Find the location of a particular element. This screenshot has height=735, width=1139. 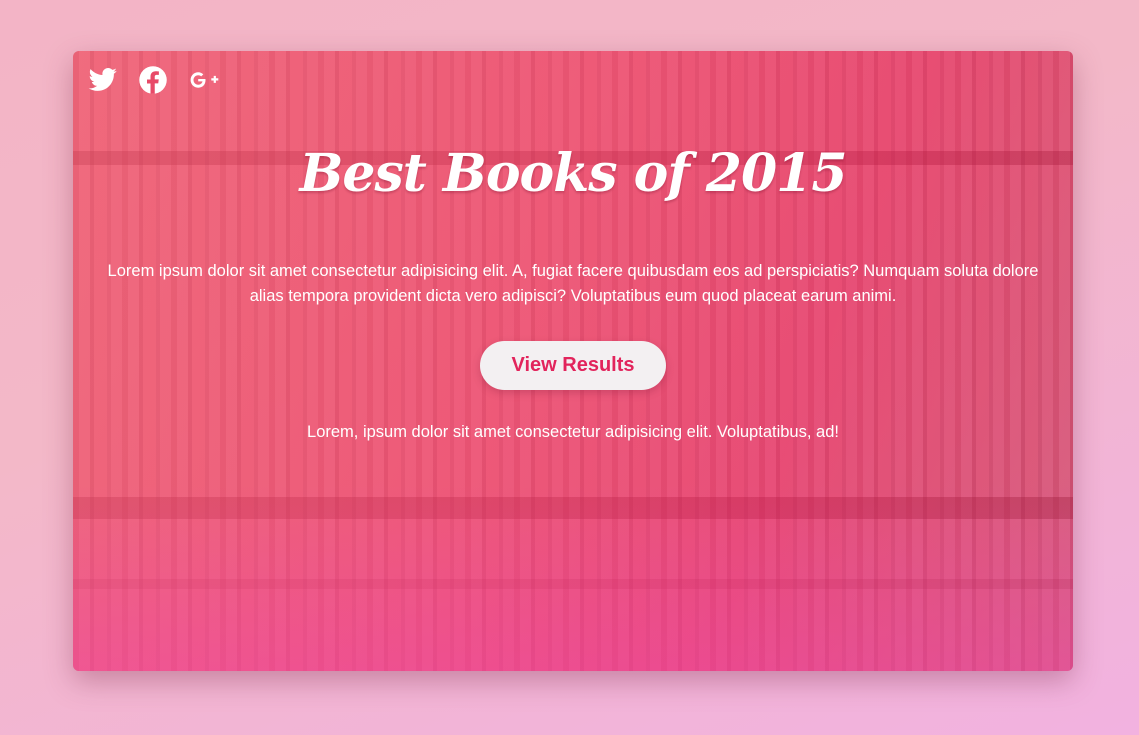

facebook-icon is located at coordinates (153, 80).